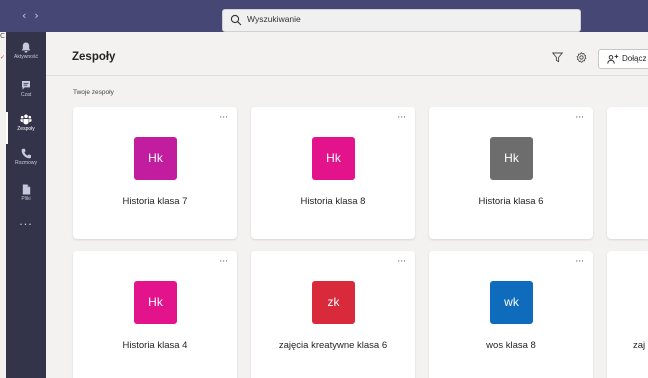 The width and height of the screenshot is (648, 378). I want to click on rail-label-activity: Aktywność, so click(26, 57).